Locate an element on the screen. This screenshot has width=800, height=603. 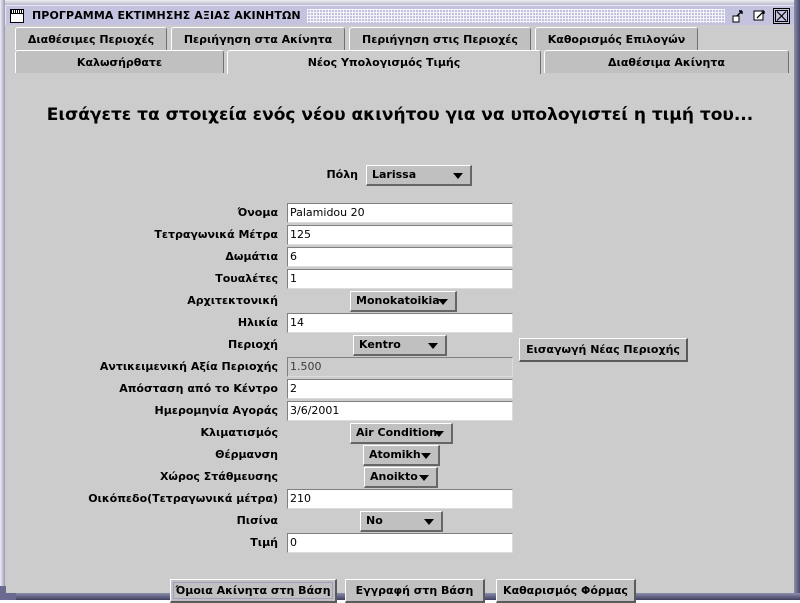
window-border-left is located at coordinates (2, 300).